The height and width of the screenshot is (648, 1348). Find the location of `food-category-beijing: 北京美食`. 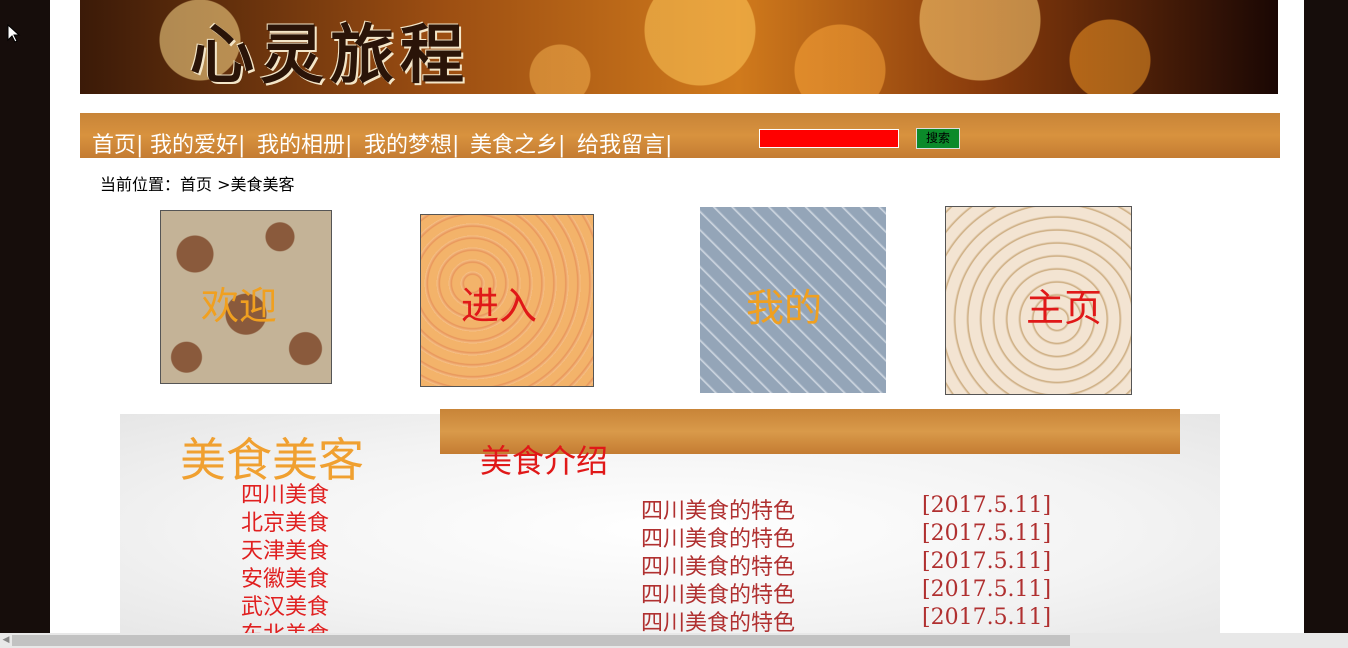

food-category-beijing: 北京美食 is located at coordinates (285, 524).